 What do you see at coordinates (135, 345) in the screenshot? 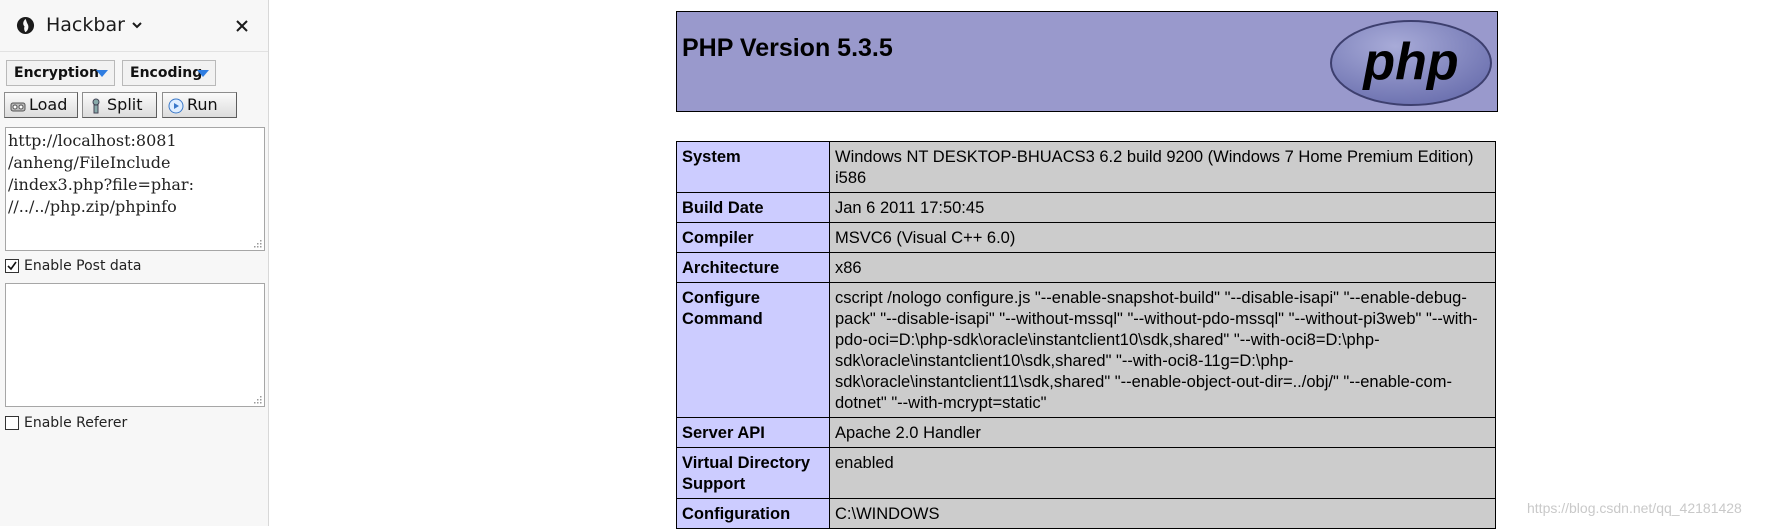
I see `post-data-textarea` at bounding box center [135, 345].